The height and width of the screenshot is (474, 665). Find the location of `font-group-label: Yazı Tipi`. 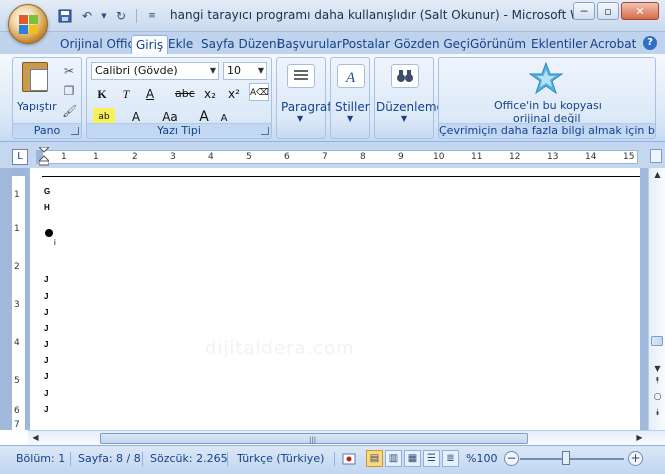

font-group-label: Yazı Tipi is located at coordinates (179, 130).